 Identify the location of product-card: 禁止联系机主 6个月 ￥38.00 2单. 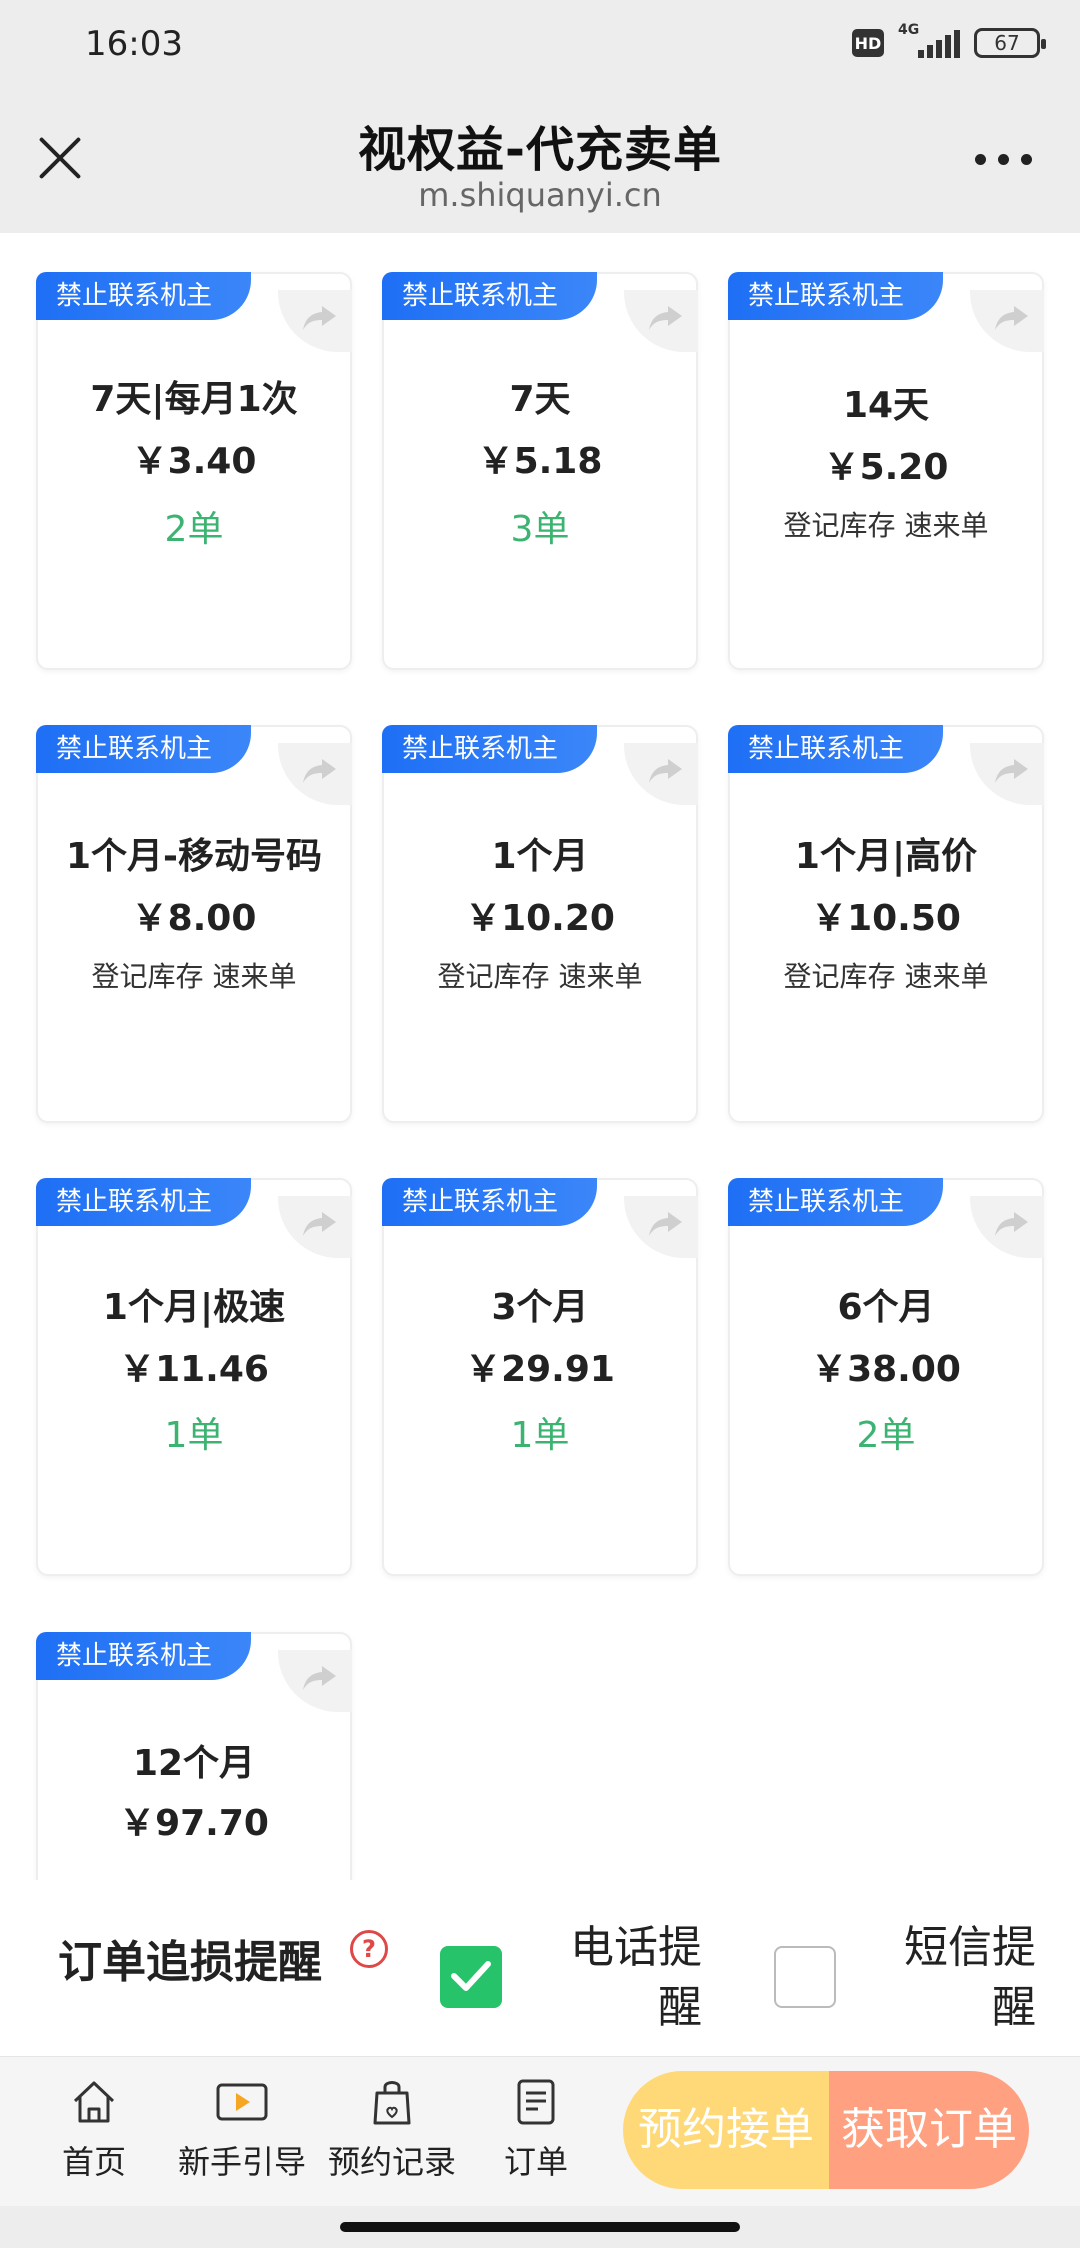
(886, 1377).